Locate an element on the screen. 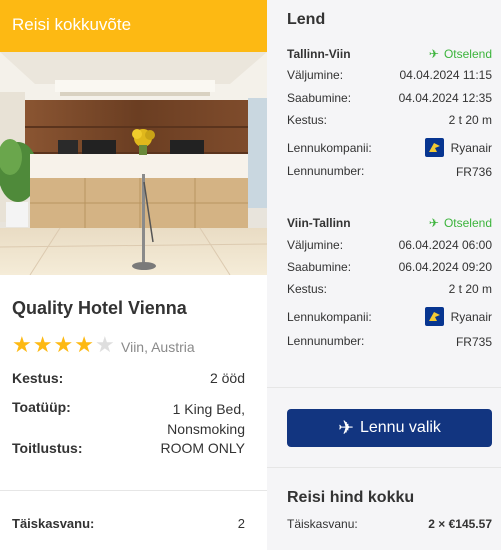  flight-leg-return-header: Viin-Tallinn ✈ Otselend is located at coordinates (389, 223).